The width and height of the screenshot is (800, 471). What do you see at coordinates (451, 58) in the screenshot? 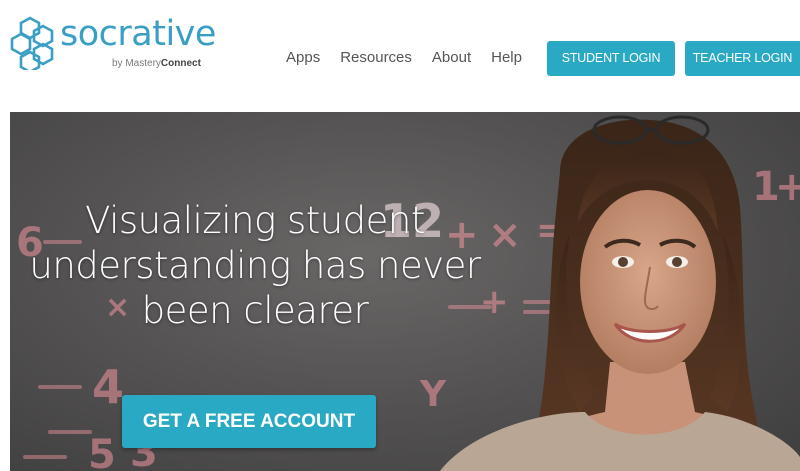
I see `nav-item-about: About` at bounding box center [451, 58].